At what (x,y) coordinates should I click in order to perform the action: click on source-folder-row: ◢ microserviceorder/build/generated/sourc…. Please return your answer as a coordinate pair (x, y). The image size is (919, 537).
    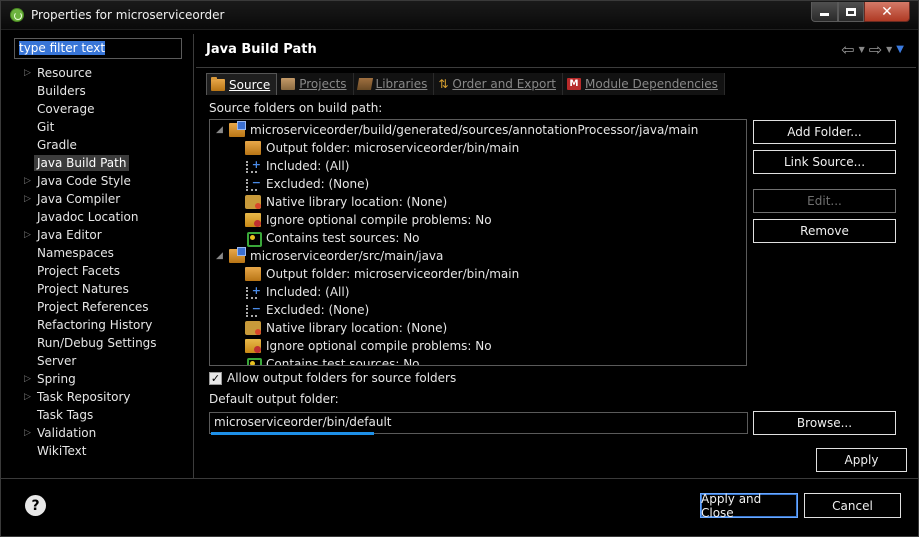
    Looking at the image, I should click on (457, 130).